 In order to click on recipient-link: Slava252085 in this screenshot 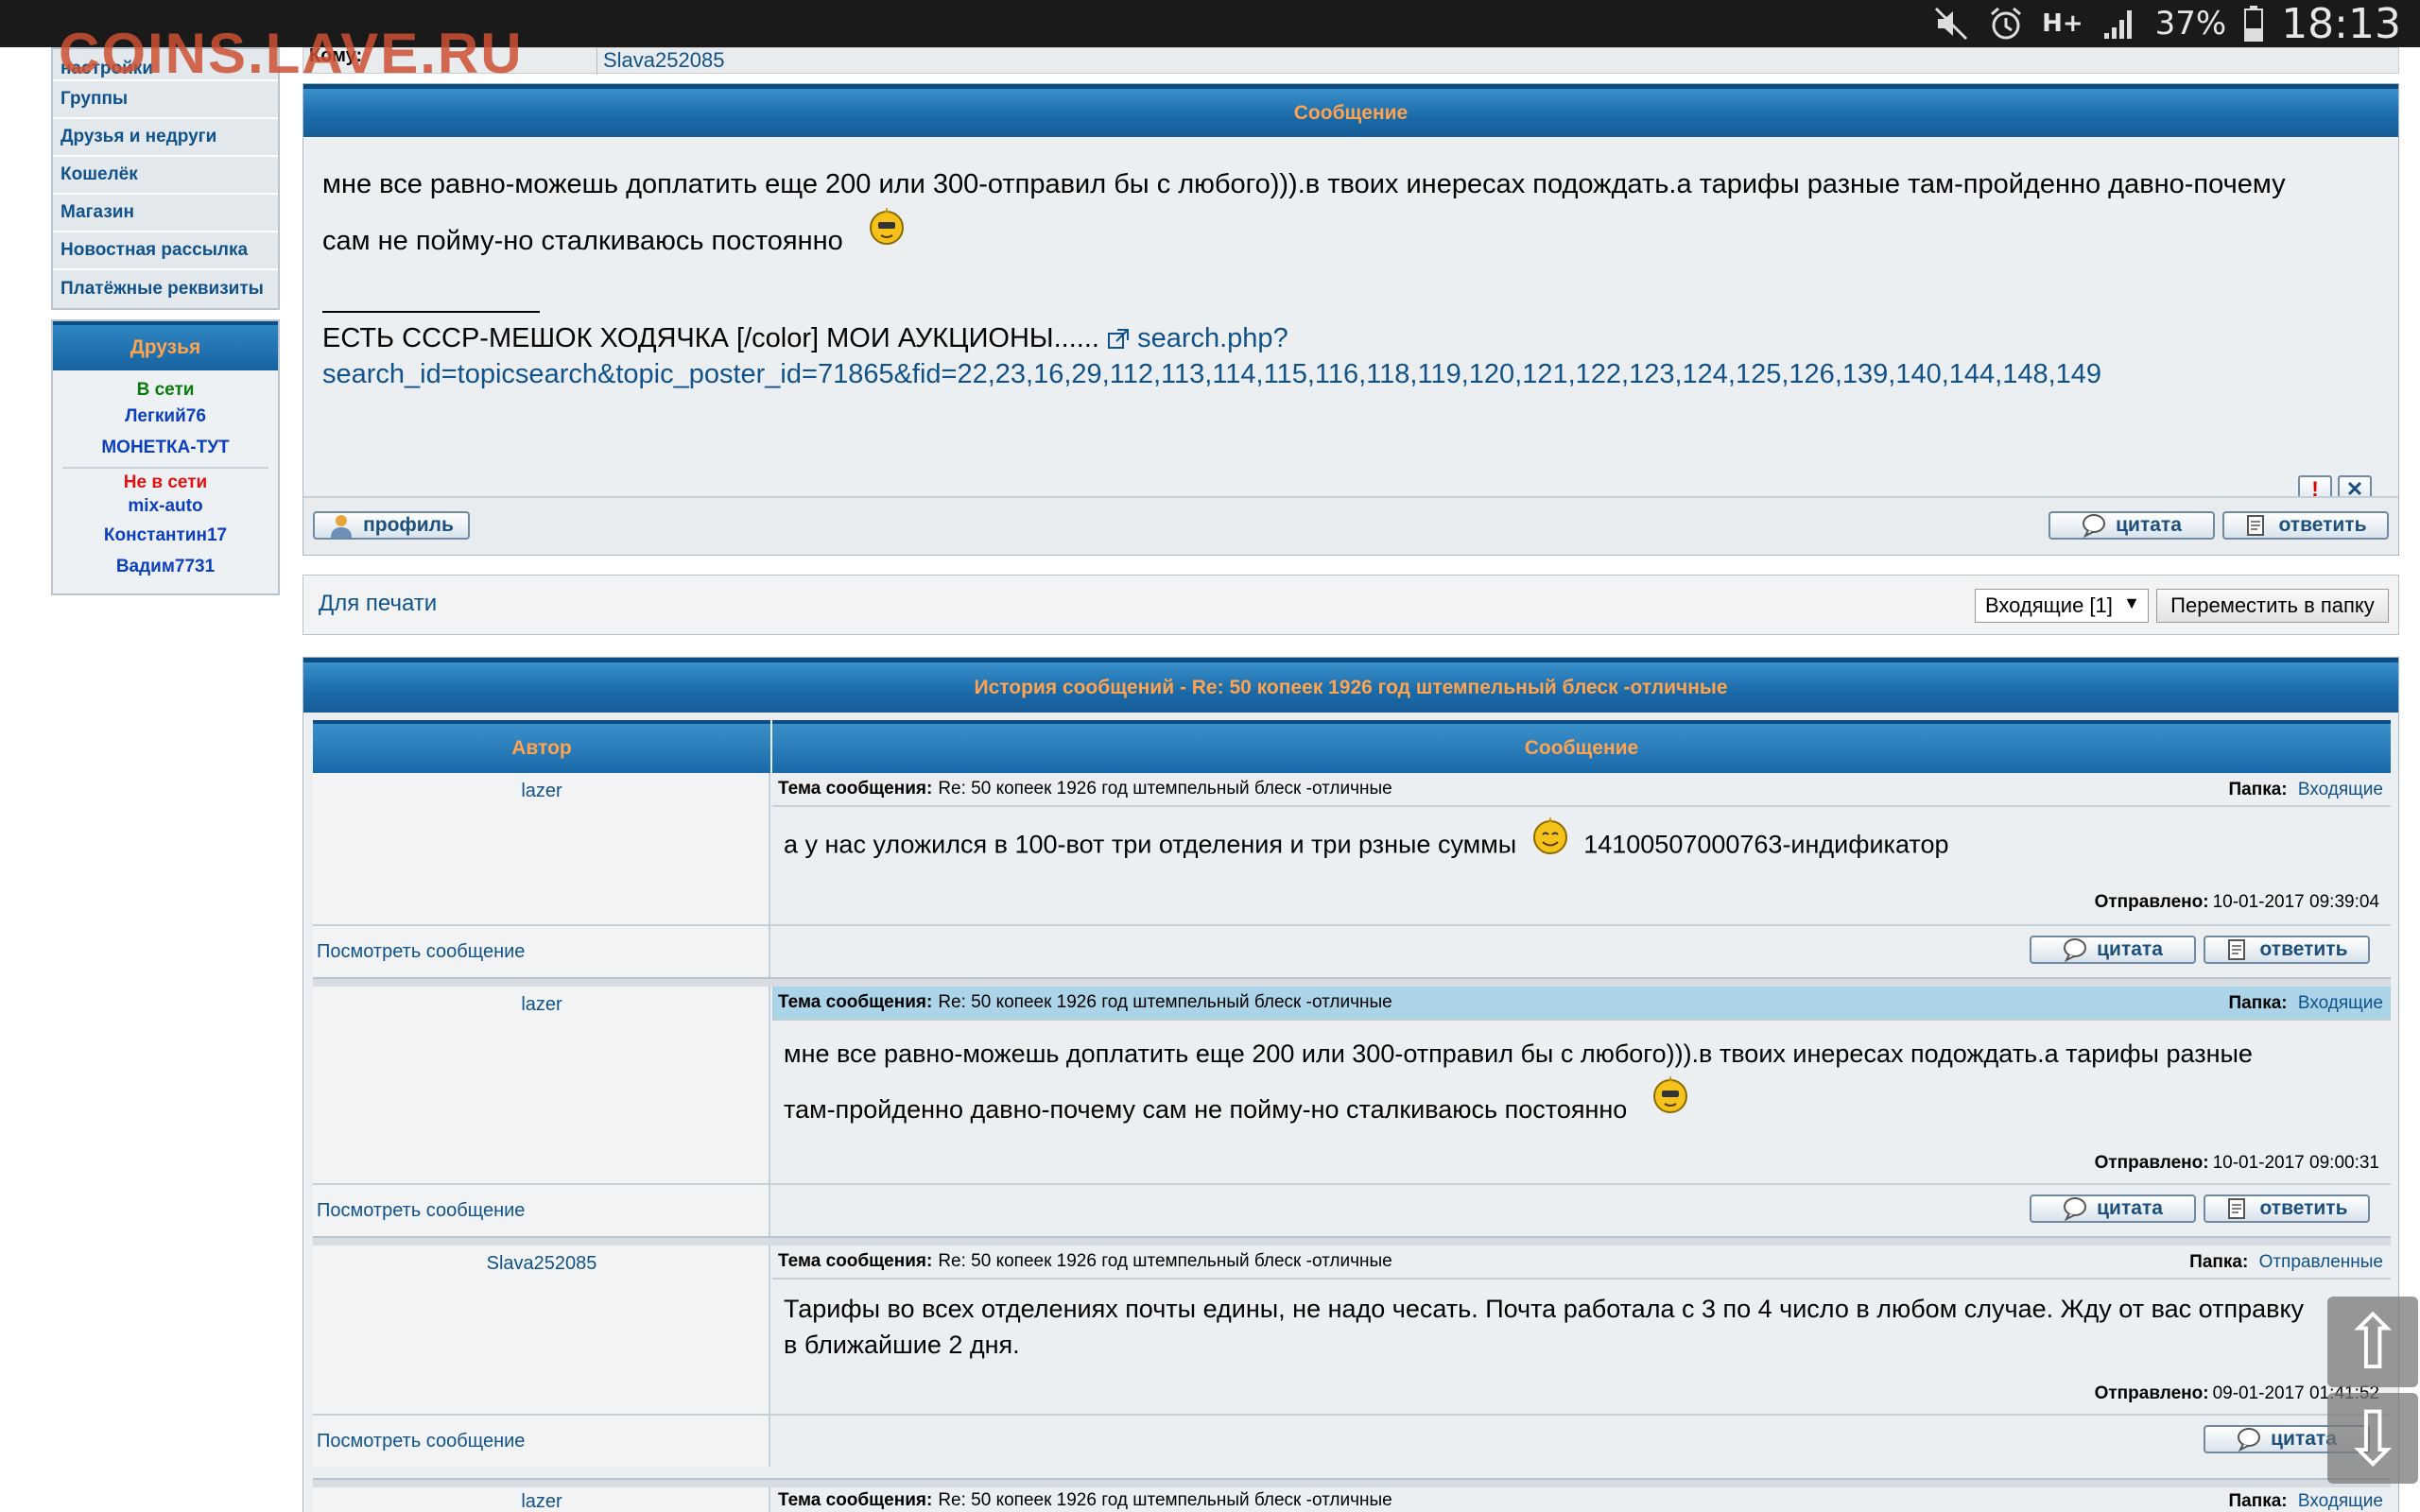, I will do `click(660, 61)`.